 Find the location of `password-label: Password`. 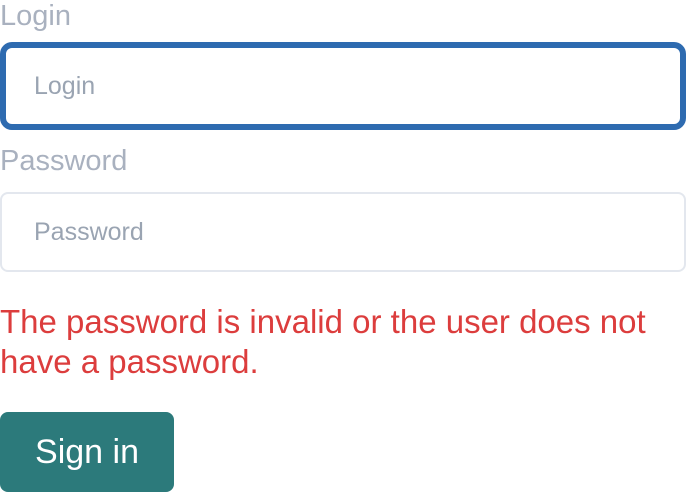

password-label: Password is located at coordinates (64, 161).